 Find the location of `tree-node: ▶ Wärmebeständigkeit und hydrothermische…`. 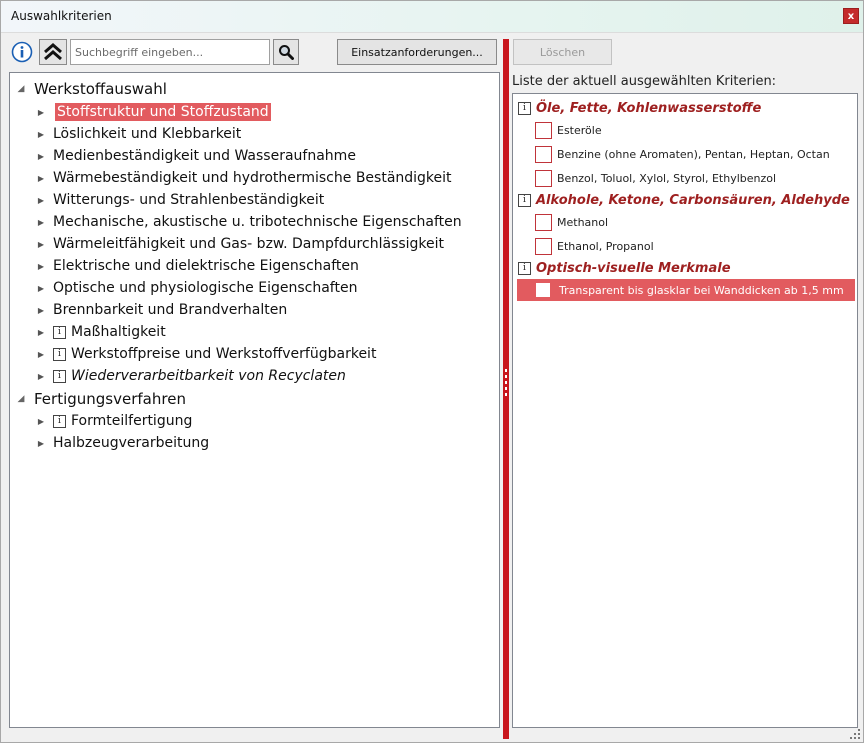

tree-node: ▶ Wärmebeständigkeit und hydrothermische… is located at coordinates (244, 178).